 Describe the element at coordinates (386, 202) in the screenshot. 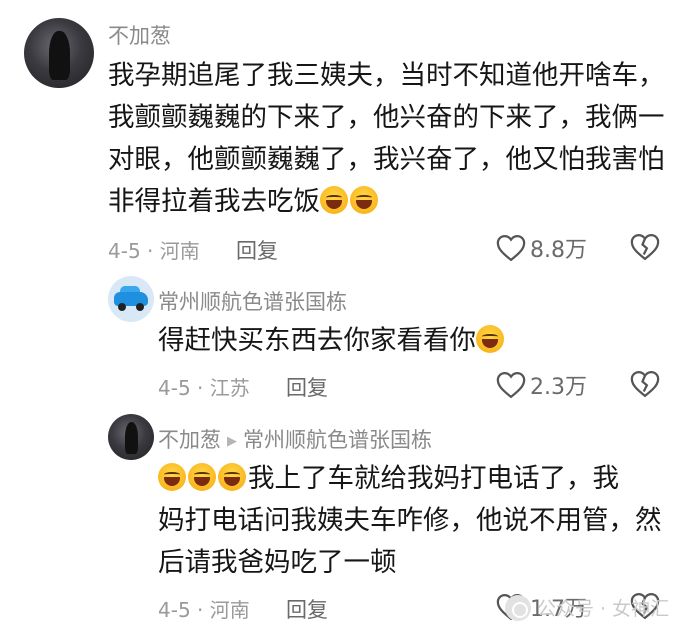

I see `comment-text-line-emoji: 非得拉着我去吃饭` at that location.